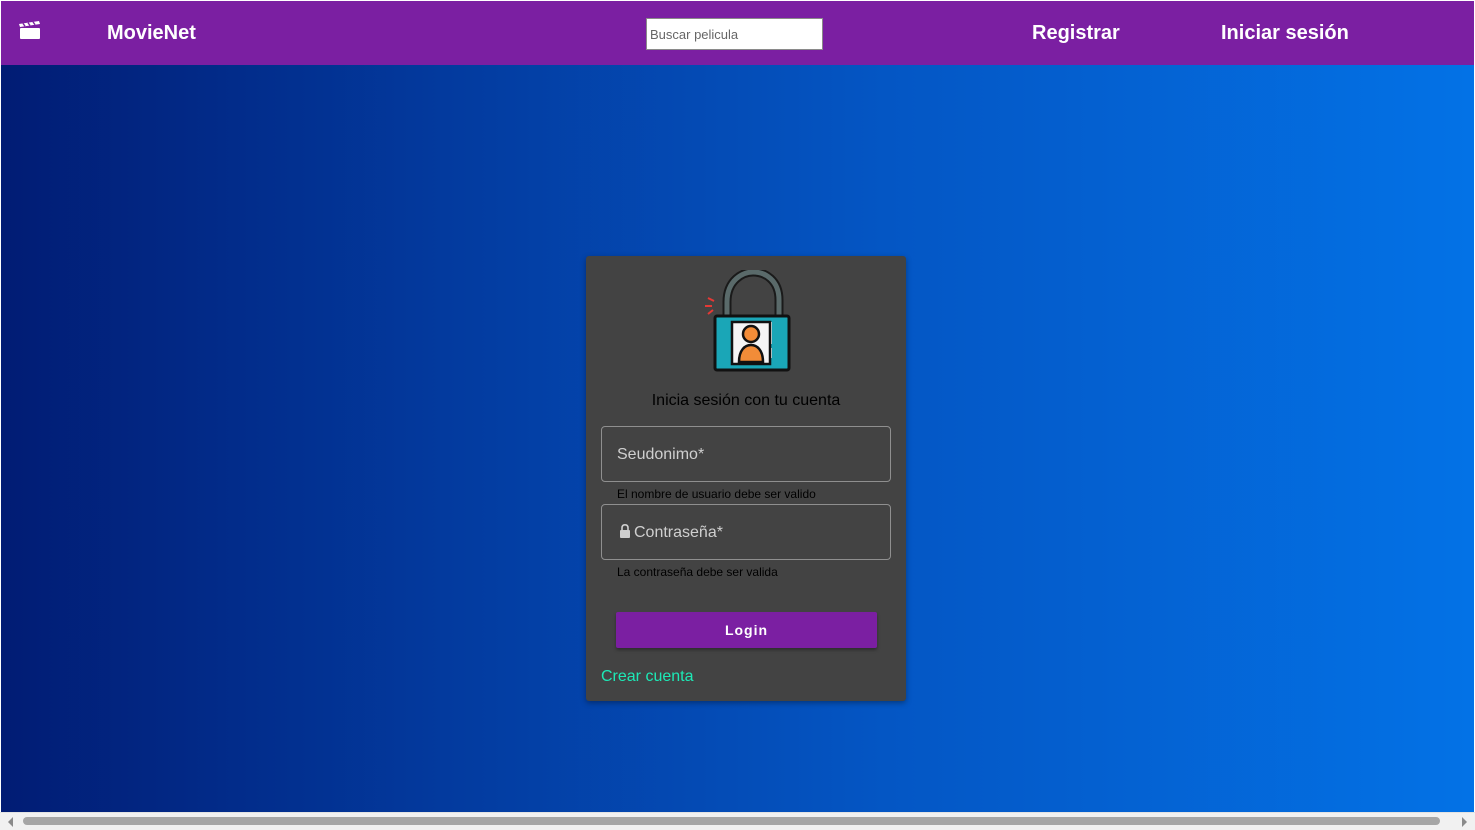 The width and height of the screenshot is (1475, 830). I want to click on movie-clapperboard-icon, so click(30, 30).